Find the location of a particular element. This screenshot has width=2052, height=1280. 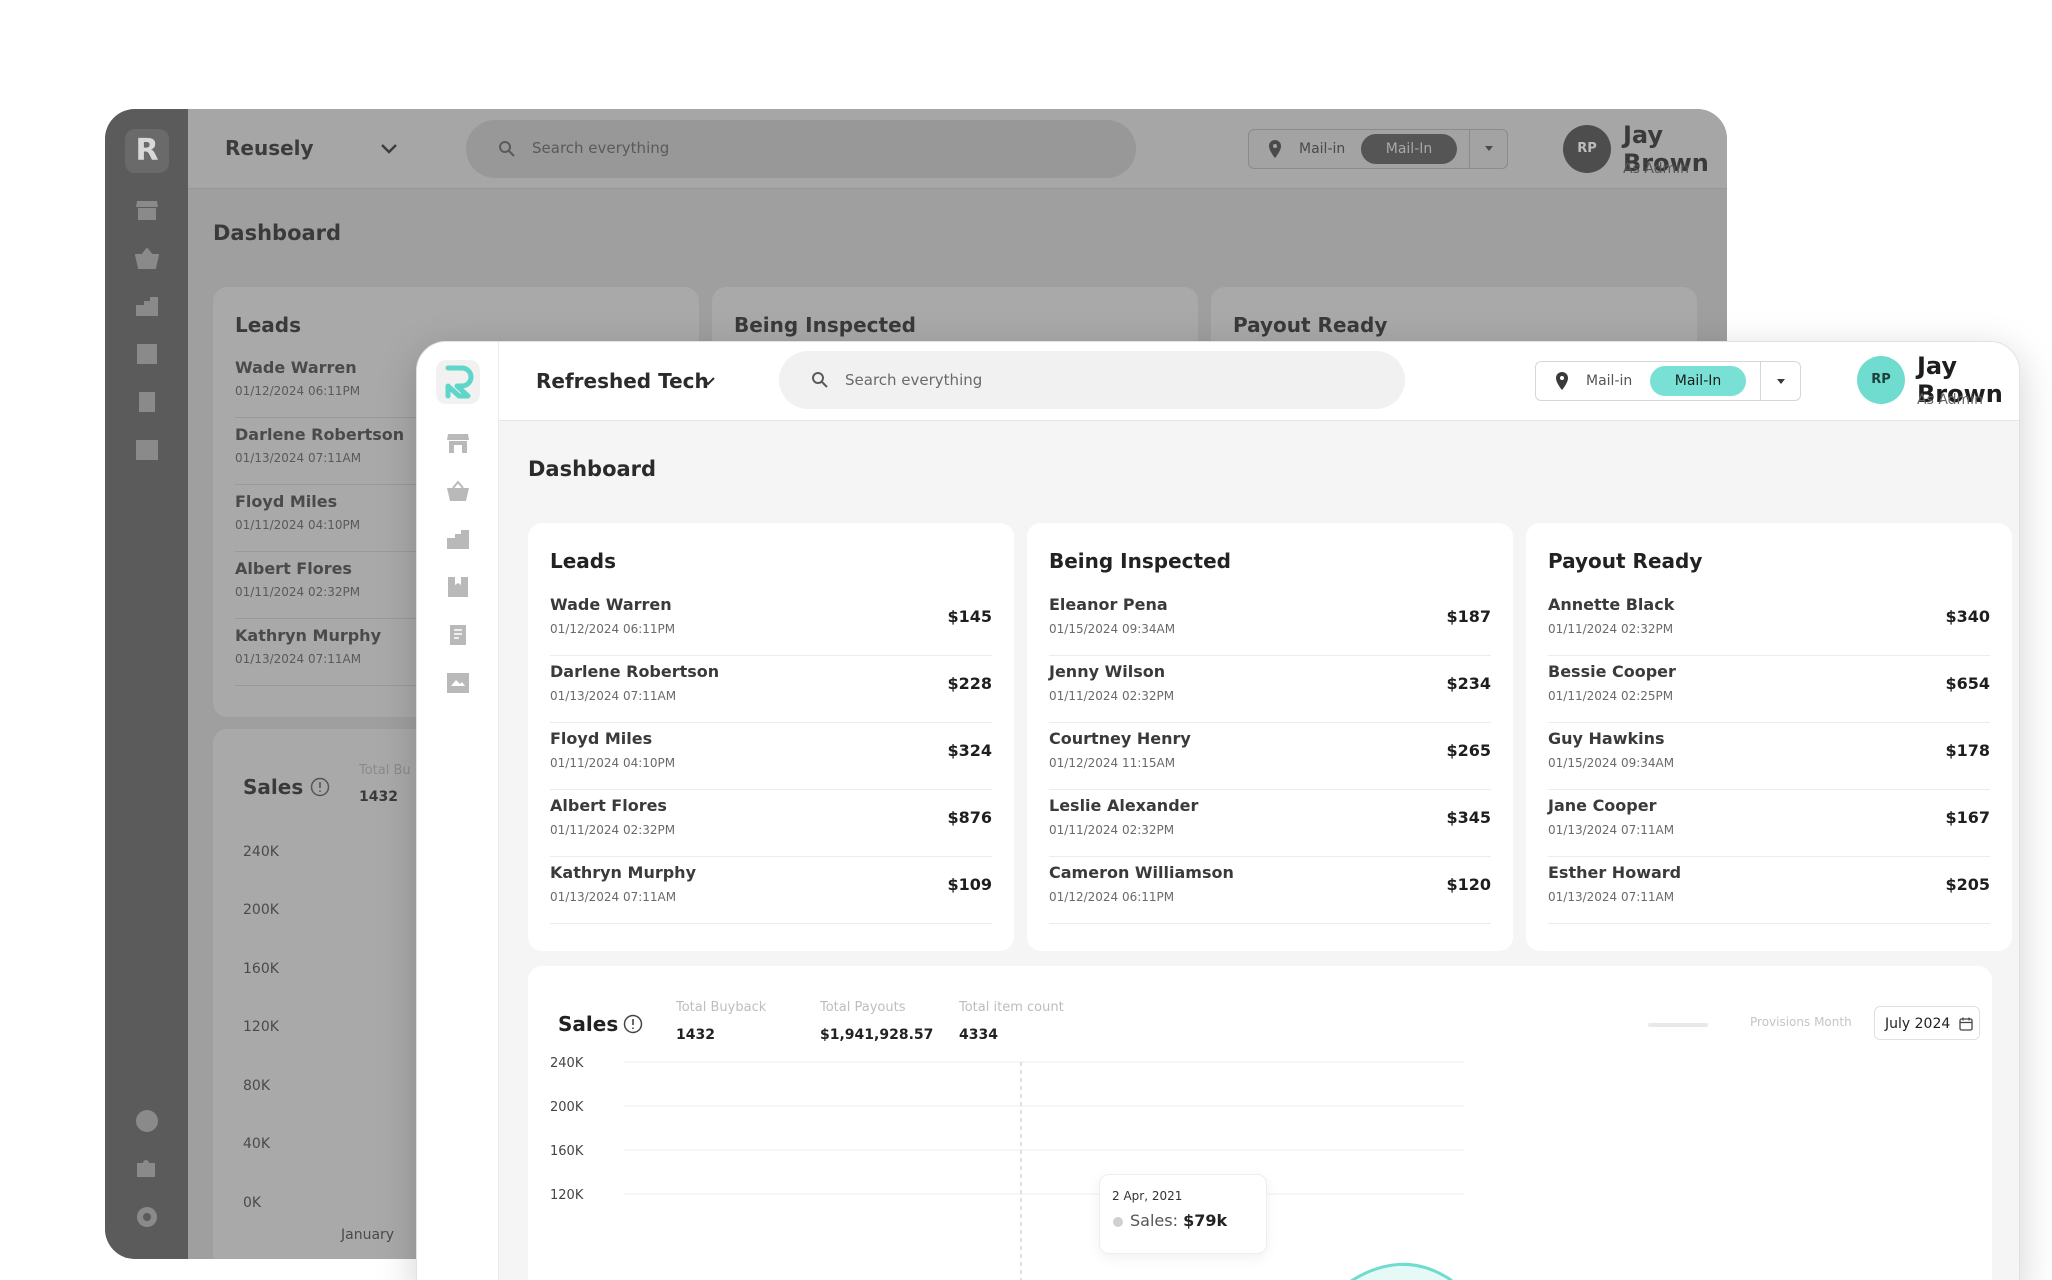

back-x-tick: January is located at coordinates (368, 1235).